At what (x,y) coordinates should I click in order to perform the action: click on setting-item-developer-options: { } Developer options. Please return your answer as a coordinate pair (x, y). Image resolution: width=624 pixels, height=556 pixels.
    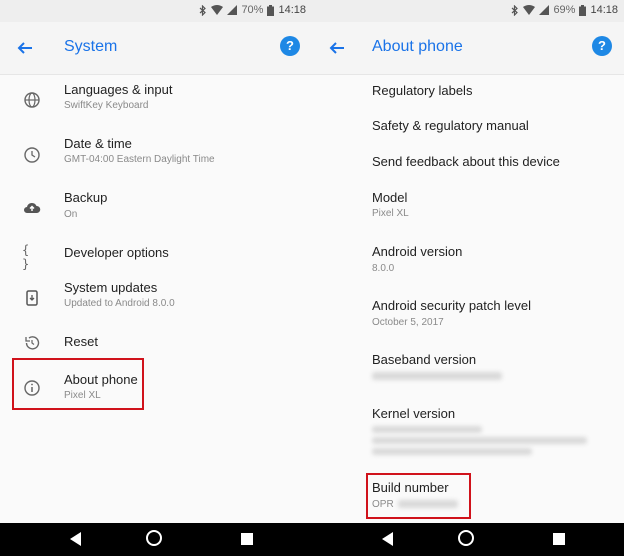
    Looking at the image, I should click on (156, 252).